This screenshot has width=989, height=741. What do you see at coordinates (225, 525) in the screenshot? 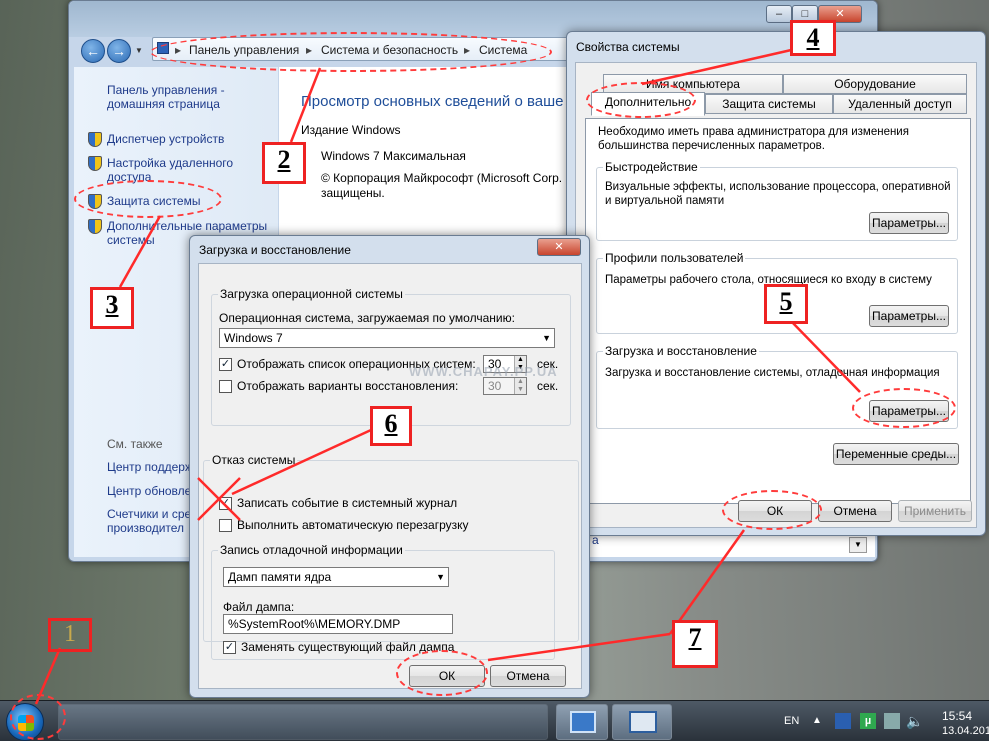
I see `auto-restart-checkbox` at bounding box center [225, 525].